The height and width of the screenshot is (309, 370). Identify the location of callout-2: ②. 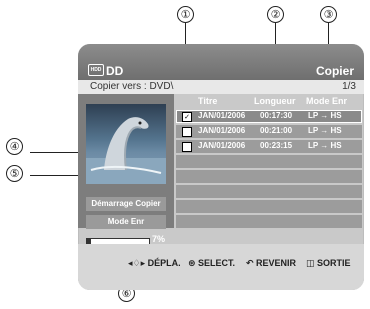
(275, 14).